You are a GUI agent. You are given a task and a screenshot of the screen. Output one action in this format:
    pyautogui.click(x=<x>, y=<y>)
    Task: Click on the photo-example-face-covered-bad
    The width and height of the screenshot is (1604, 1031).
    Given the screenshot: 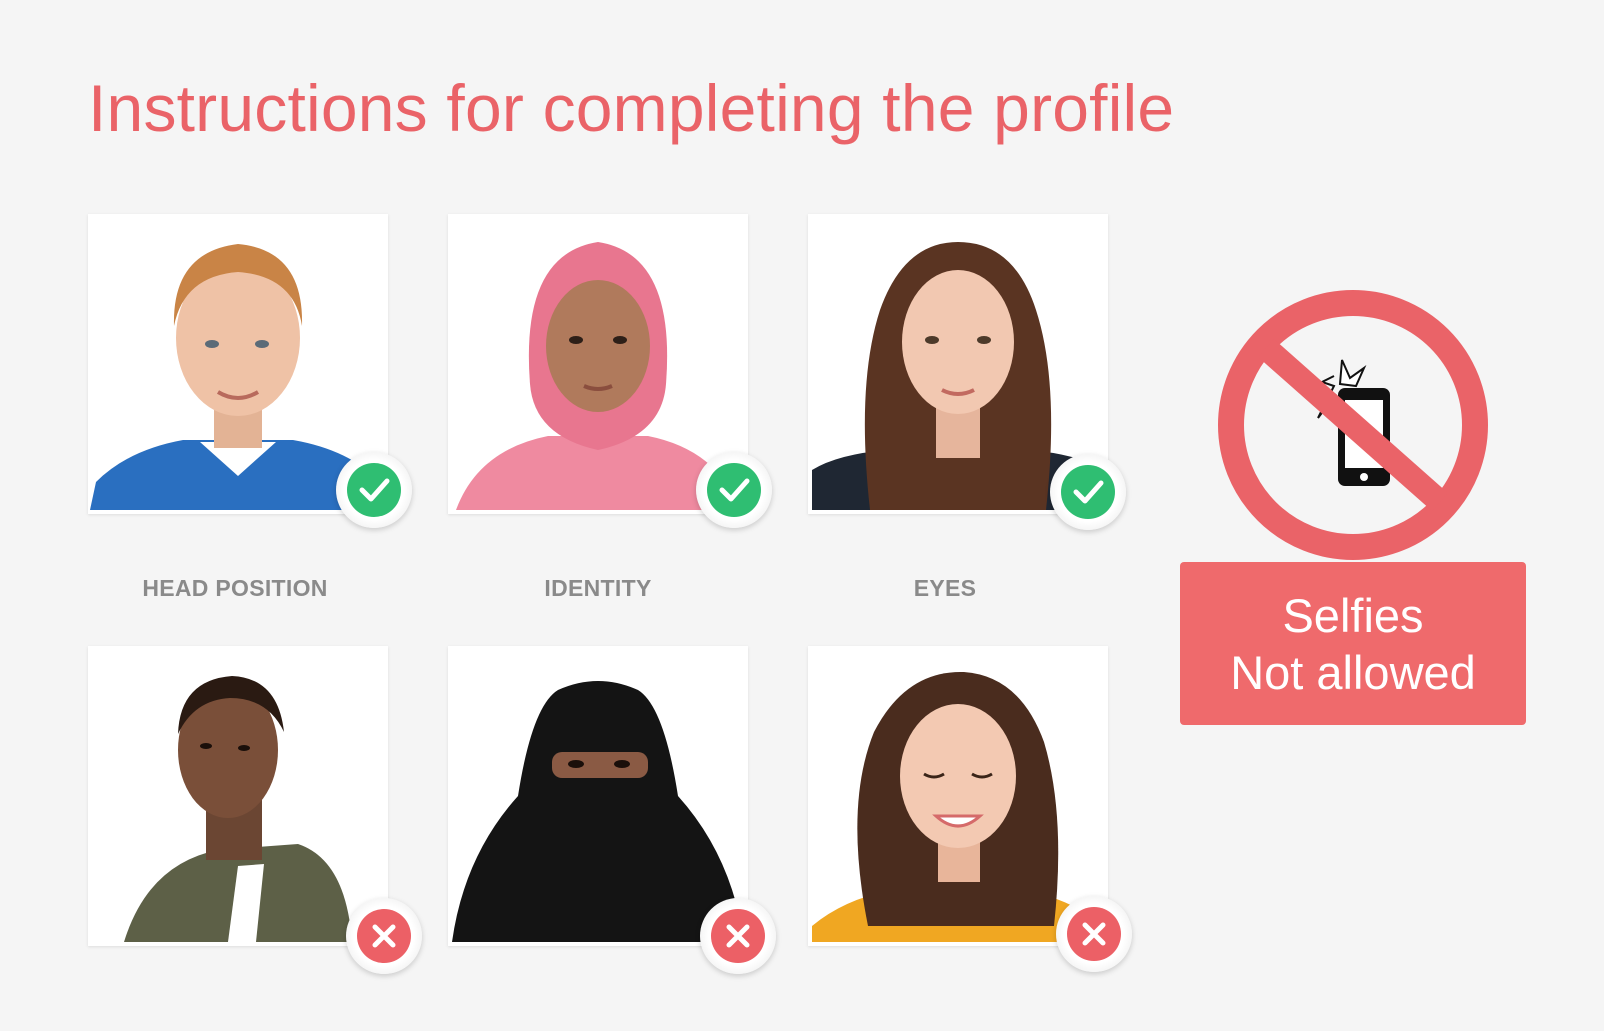 What is the action you would take?
    pyautogui.click(x=612, y=810)
    